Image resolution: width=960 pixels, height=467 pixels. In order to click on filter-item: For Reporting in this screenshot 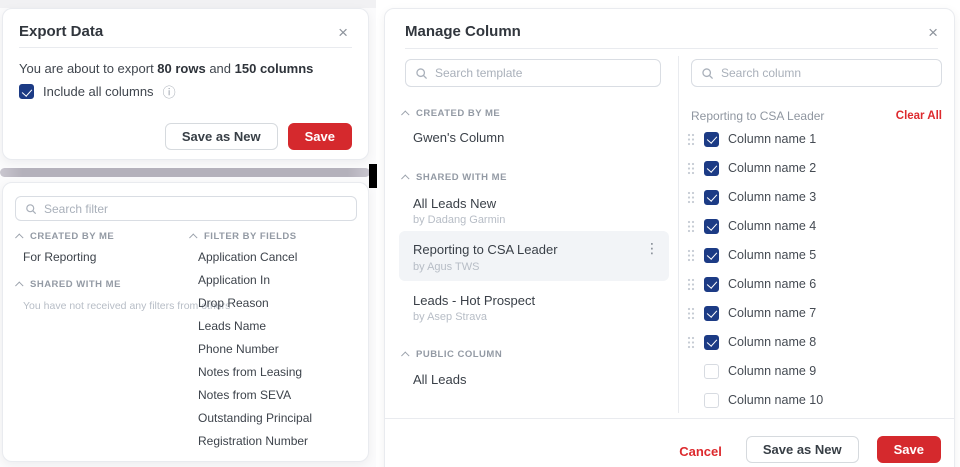, I will do `click(59, 257)`.